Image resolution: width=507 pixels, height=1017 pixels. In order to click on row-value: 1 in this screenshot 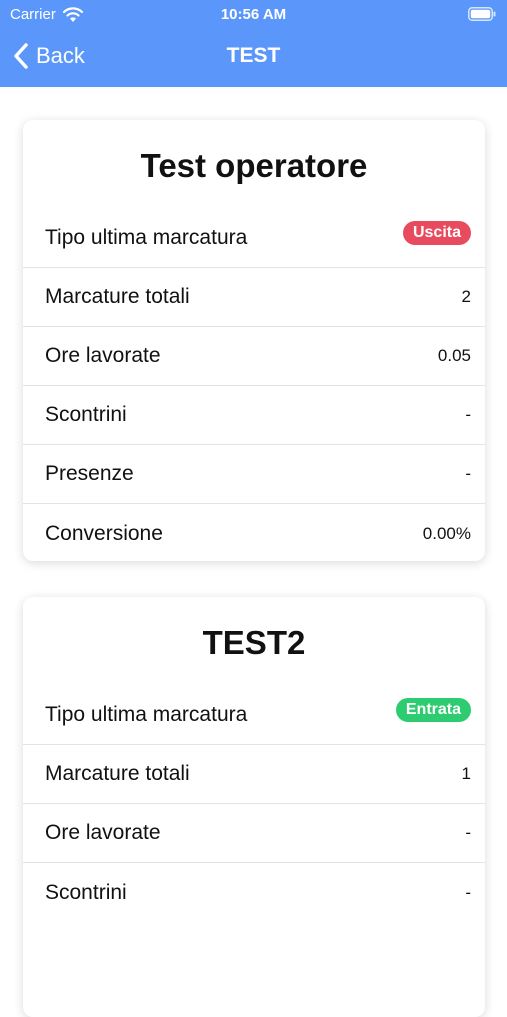, I will do `click(466, 773)`.